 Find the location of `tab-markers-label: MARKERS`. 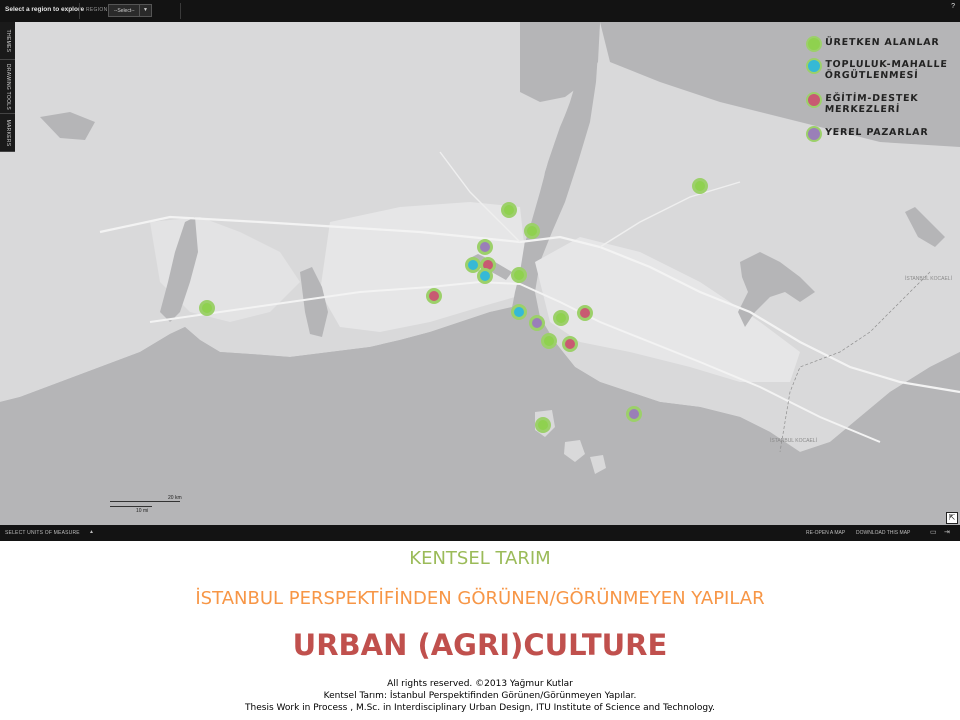

tab-markers-label: MARKERS is located at coordinates (7, 132).